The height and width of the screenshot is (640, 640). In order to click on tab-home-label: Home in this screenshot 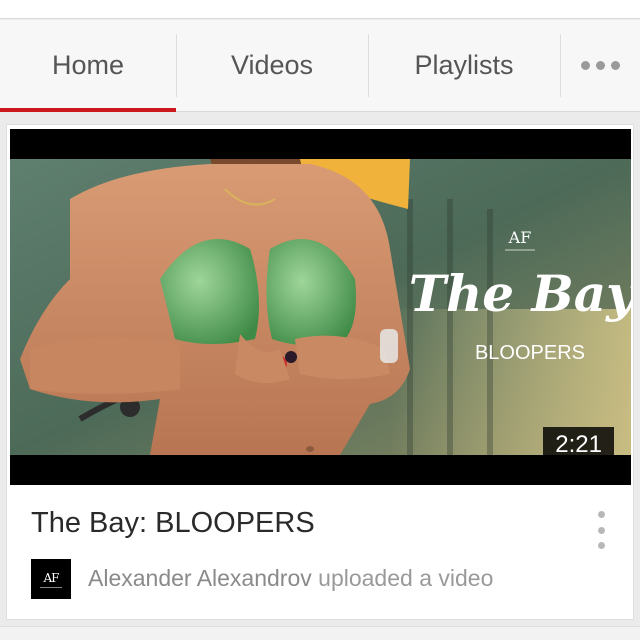, I will do `click(88, 65)`.